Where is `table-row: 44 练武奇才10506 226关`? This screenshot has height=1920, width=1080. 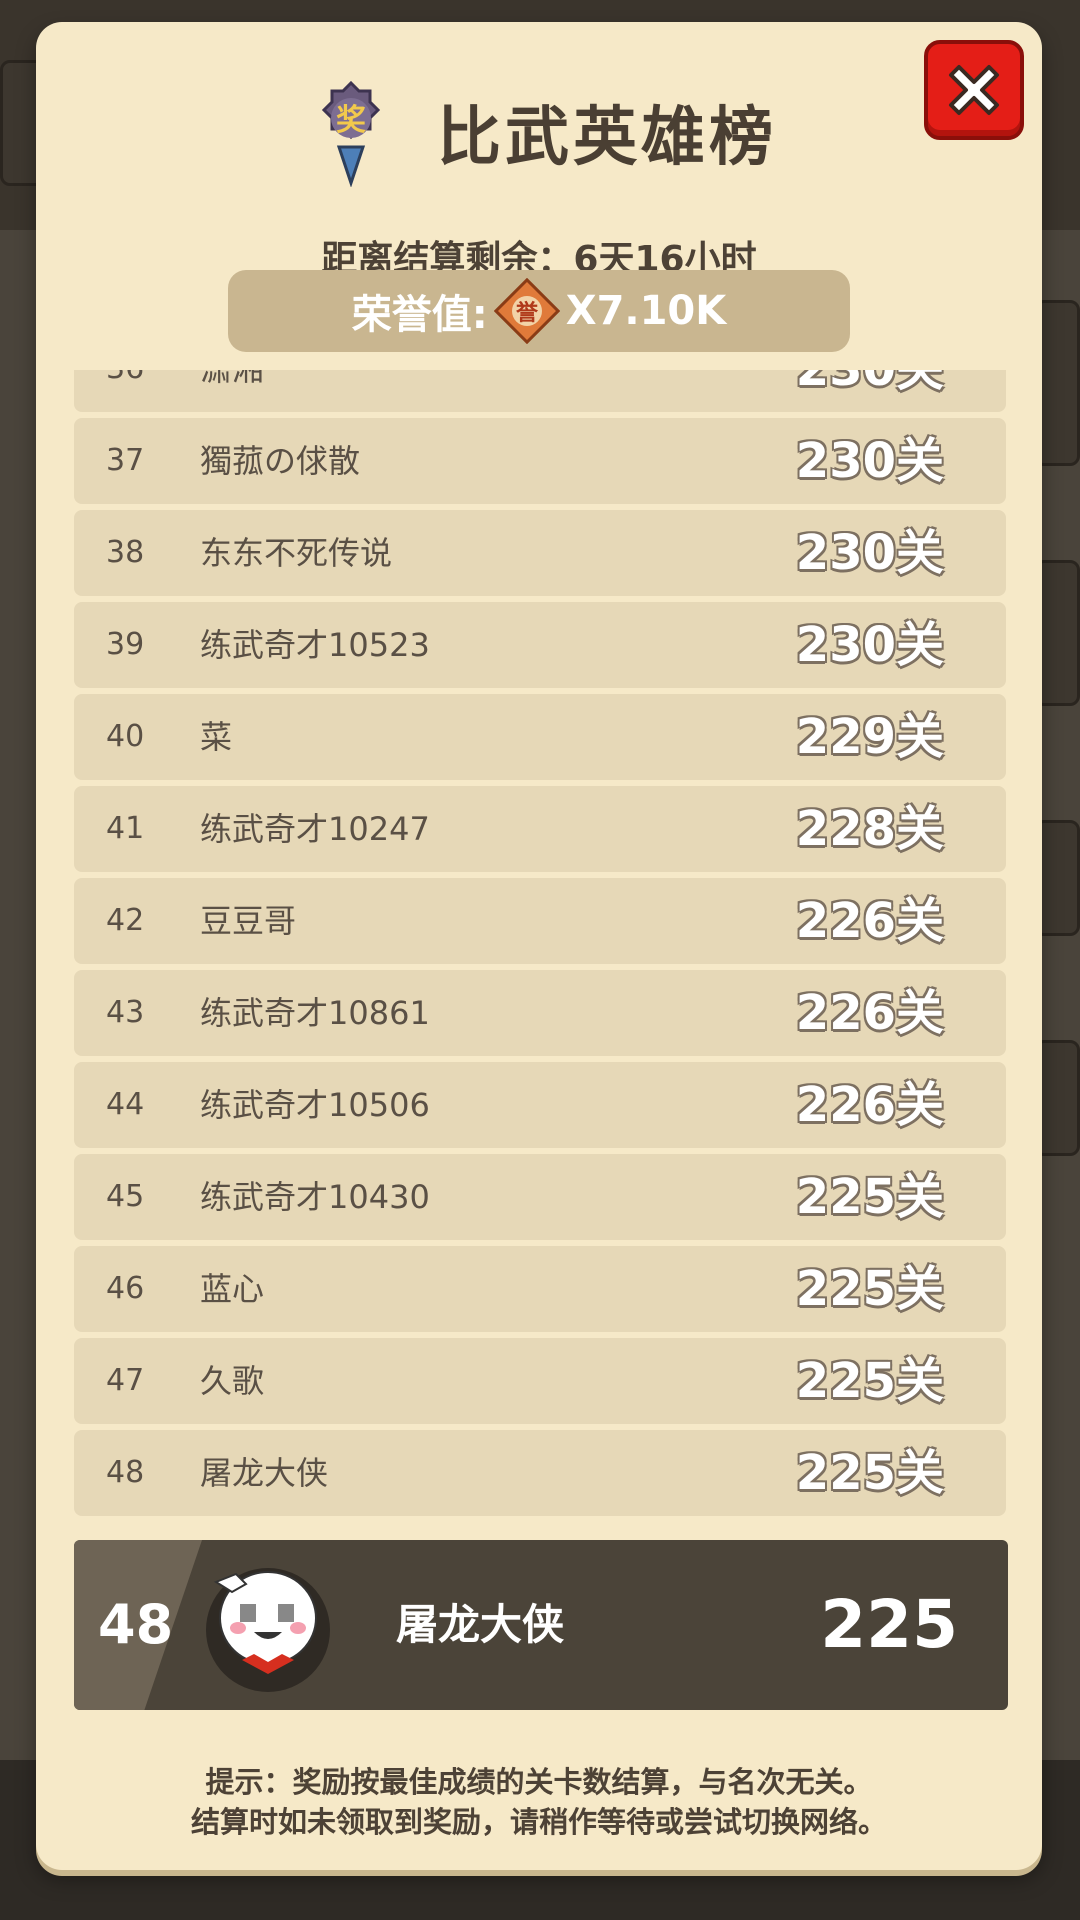 table-row: 44 练武奇才10506 226关 is located at coordinates (540, 1105).